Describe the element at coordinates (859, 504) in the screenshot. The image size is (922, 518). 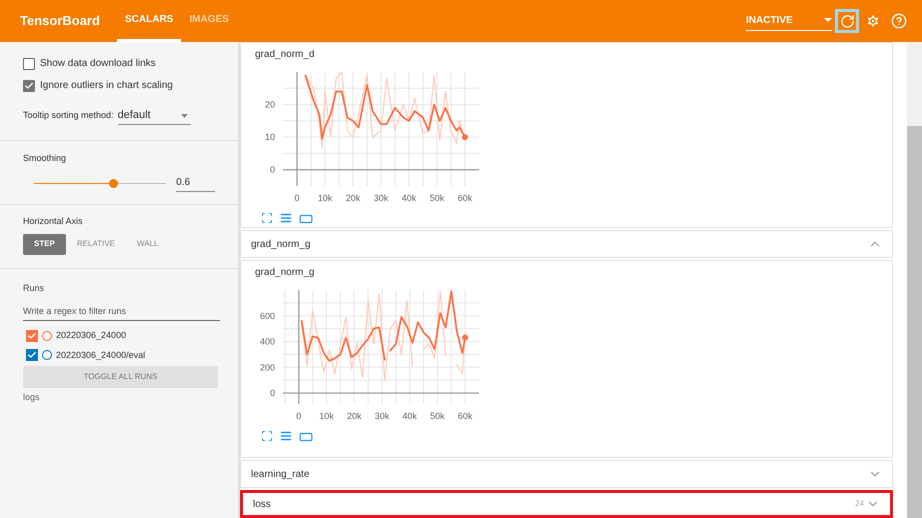
I see `group-count: 24` at that location.